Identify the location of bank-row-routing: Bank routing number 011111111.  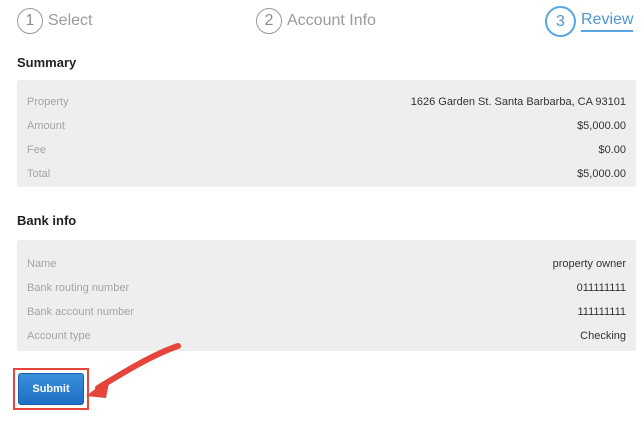
(326, 288).